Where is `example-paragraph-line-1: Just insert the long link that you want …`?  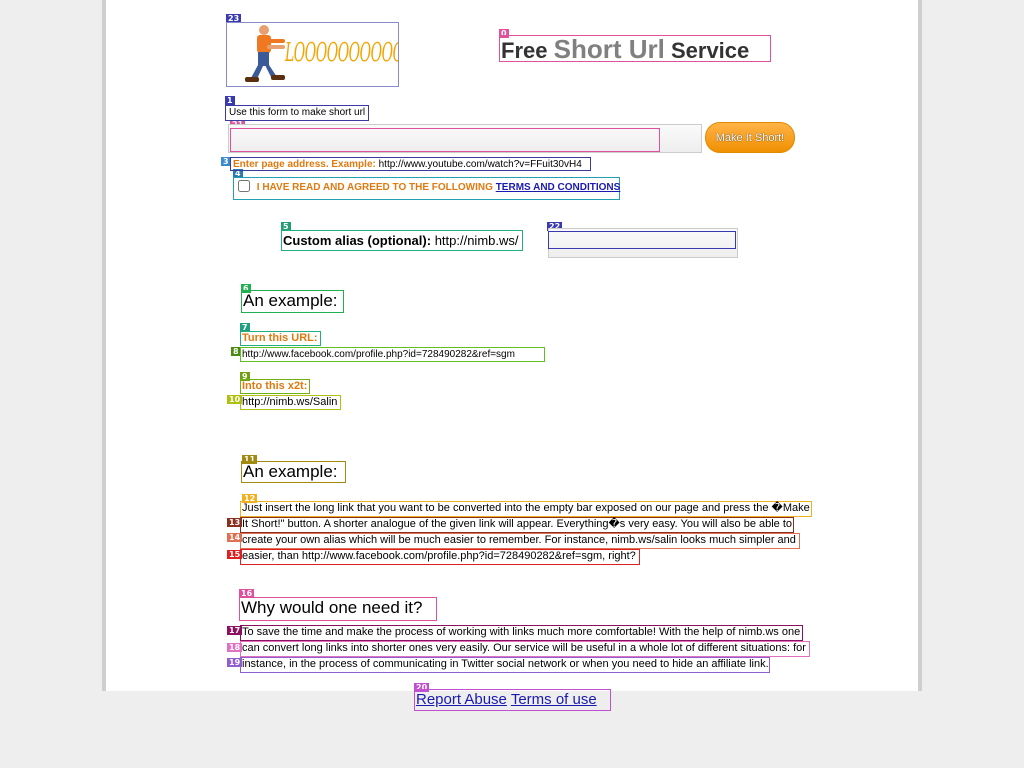
example-paragraph-line-1: Just insert the long link that you want … is located at coordinates (526, 509).